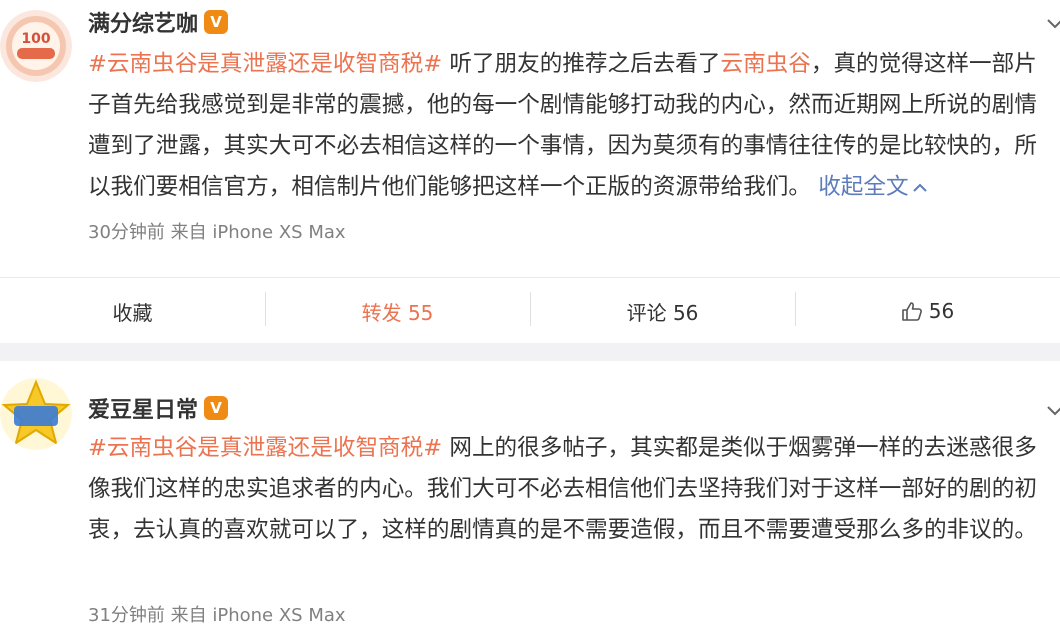  I want to click on avatar-image: 100, so click(36, 46).